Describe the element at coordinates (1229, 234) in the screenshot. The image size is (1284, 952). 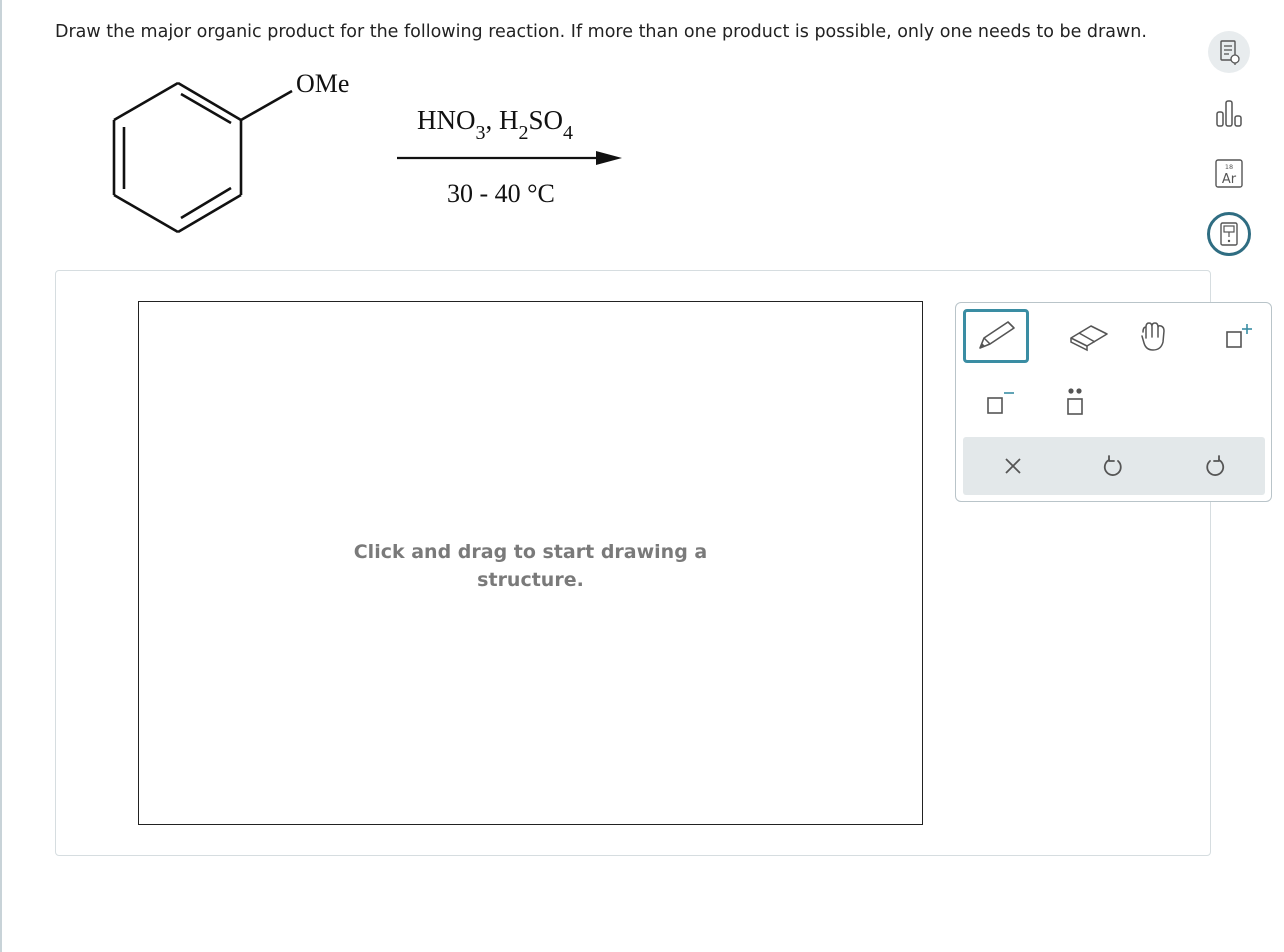
I see `calculator-icon` at that location.